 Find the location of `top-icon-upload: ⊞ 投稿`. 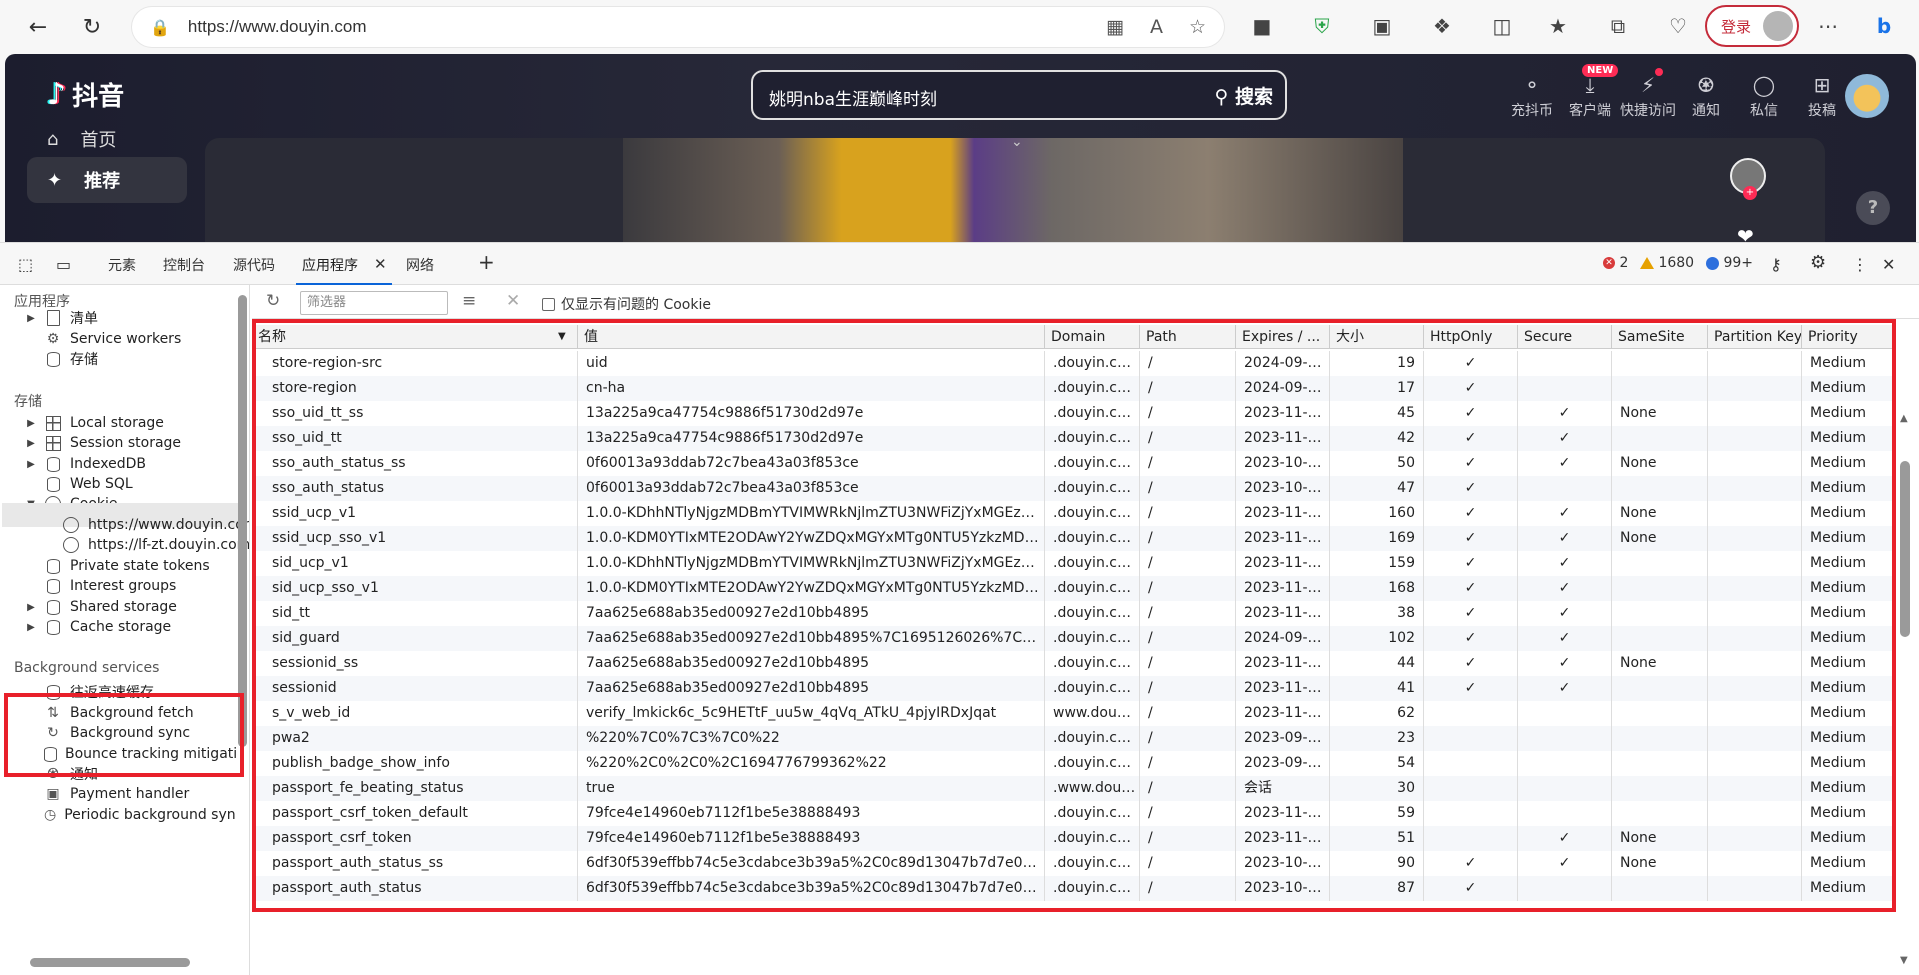

top-icon-upload: ⊞ 投稿 is located at coordinates (1822, 95).